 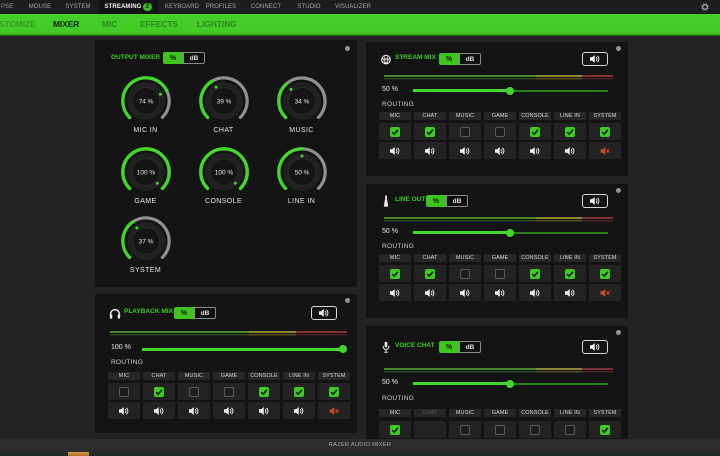 I want to click on svg-text: 37 %, so click(x=145, y=242).